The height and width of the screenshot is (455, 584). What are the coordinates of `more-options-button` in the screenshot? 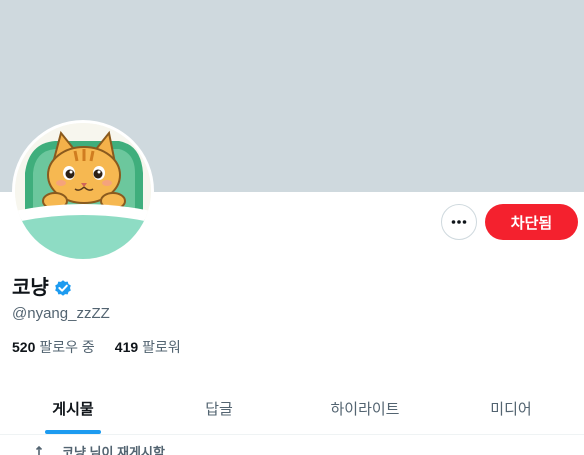 It's located at (459, 222).